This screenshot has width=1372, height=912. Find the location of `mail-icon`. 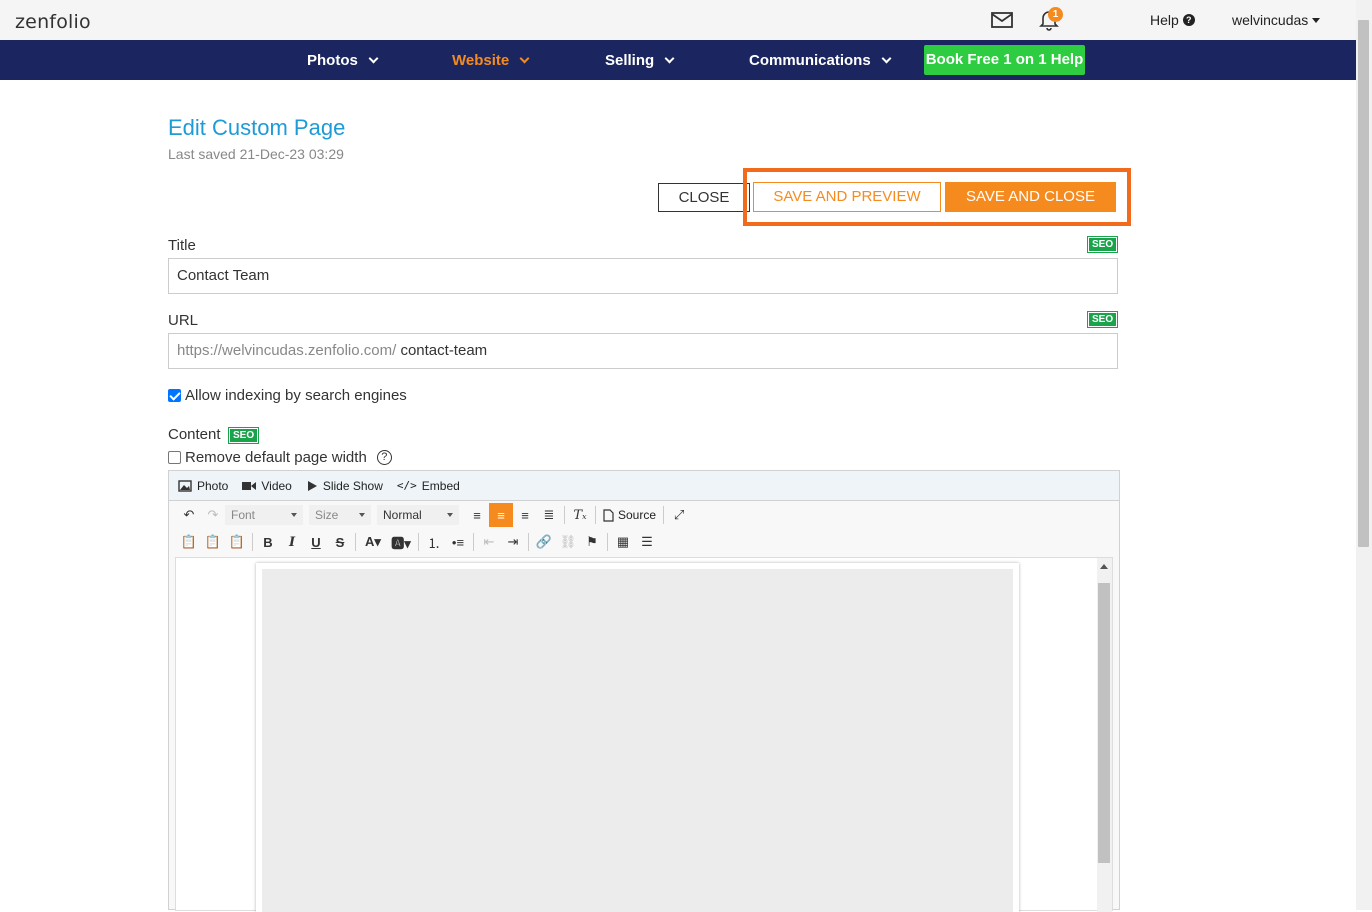

mail-icon is located at coordinates (1002, 20).